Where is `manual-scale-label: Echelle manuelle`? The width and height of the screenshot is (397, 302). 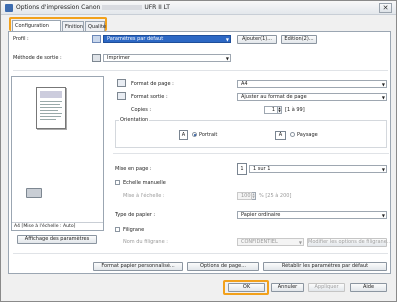 manual-scale-label: Echelle manuelle is located at coordinates (144, 183).